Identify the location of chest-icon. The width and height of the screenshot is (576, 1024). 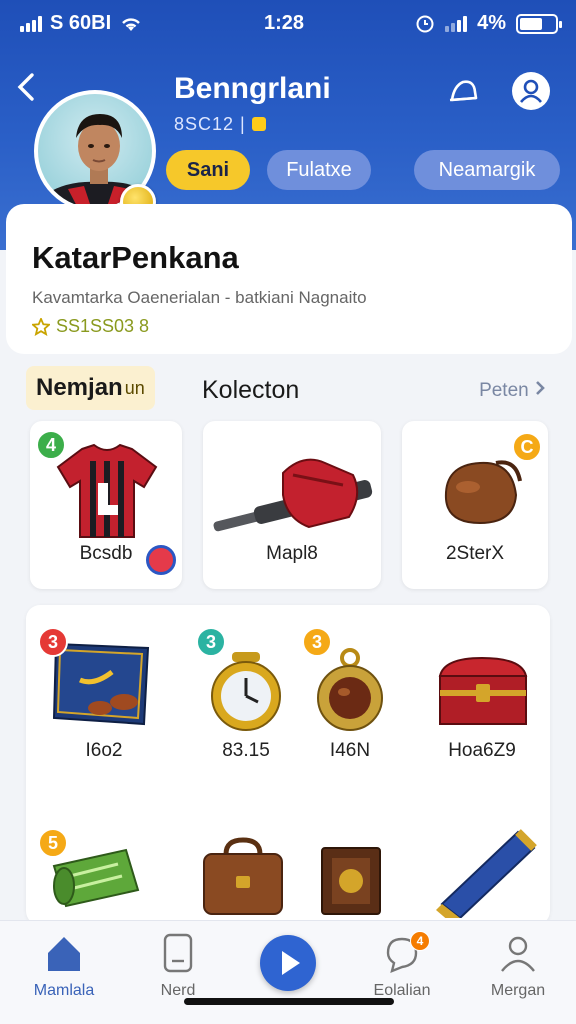
(483, 692).